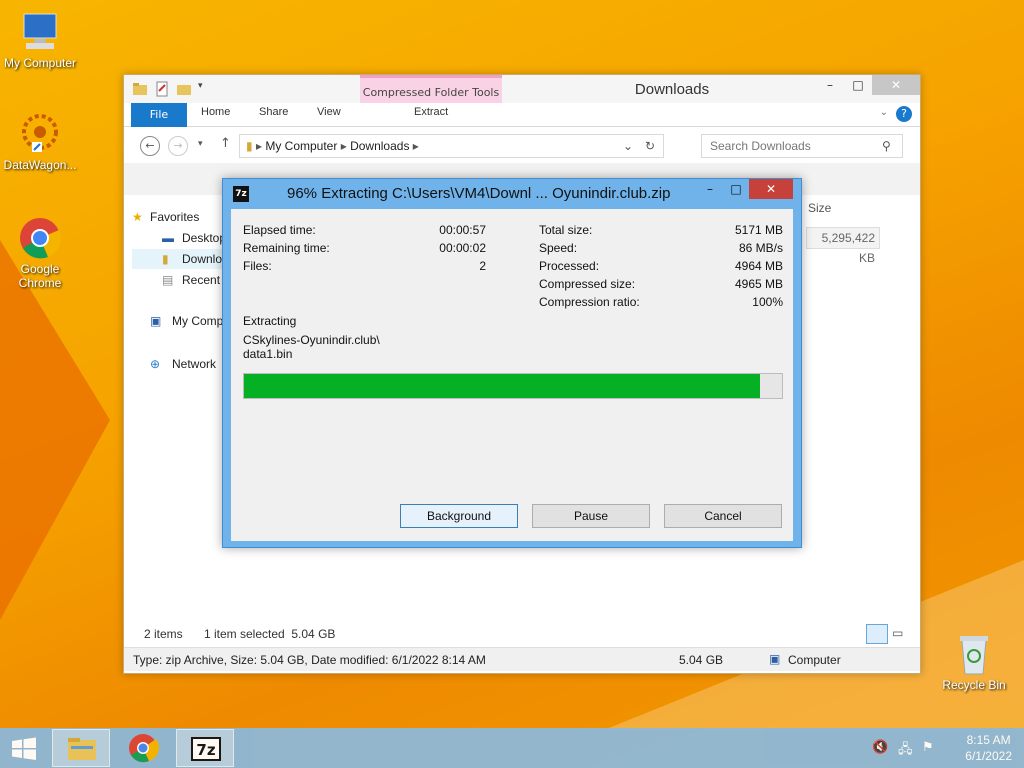  I want to click on details-view-icon, so click(877, 634).